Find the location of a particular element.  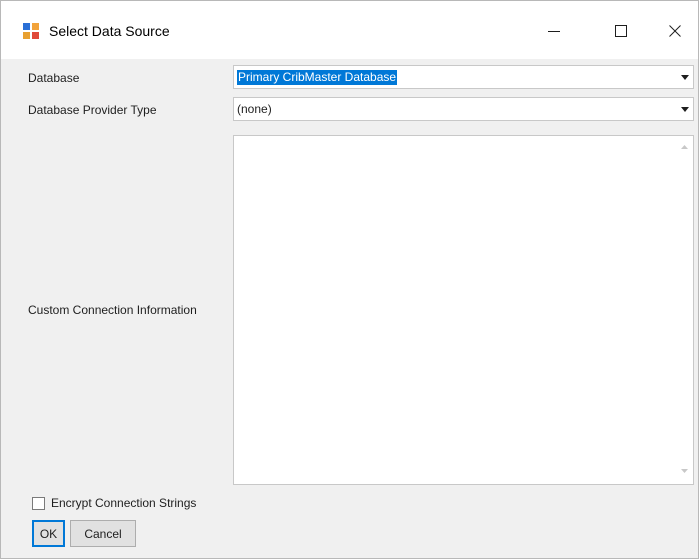

encrypt-connection-strings-label: Encrypt Connection Strings is located at coordinates (123, 503).